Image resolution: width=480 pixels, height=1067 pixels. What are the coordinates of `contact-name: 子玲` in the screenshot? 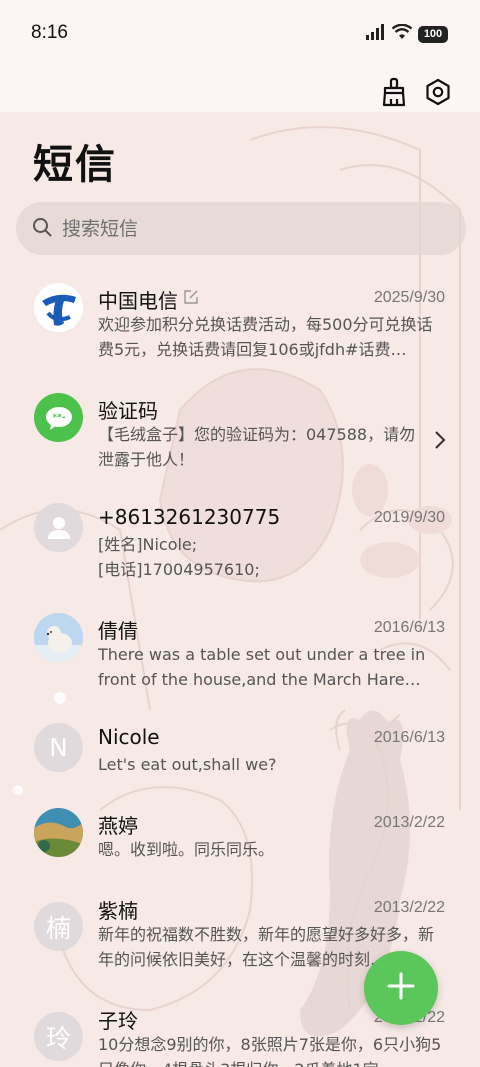 It's located at (118, 1021).